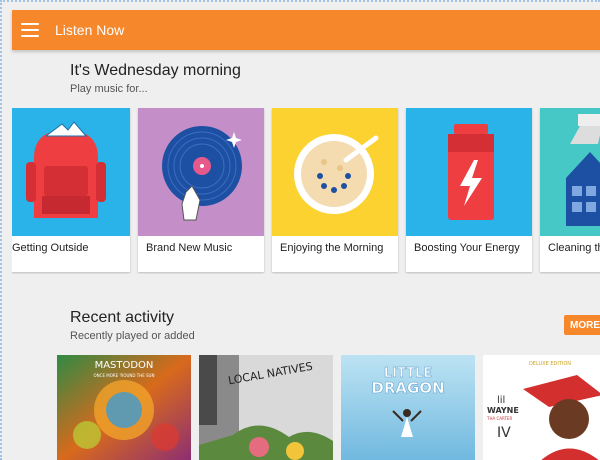 The width and height of the screenshot is (600, 460). What do you see at coordinates (124, 365) in the screenshot?
I see `album-title-text: MASTODON` at bounding box center [124, 365].